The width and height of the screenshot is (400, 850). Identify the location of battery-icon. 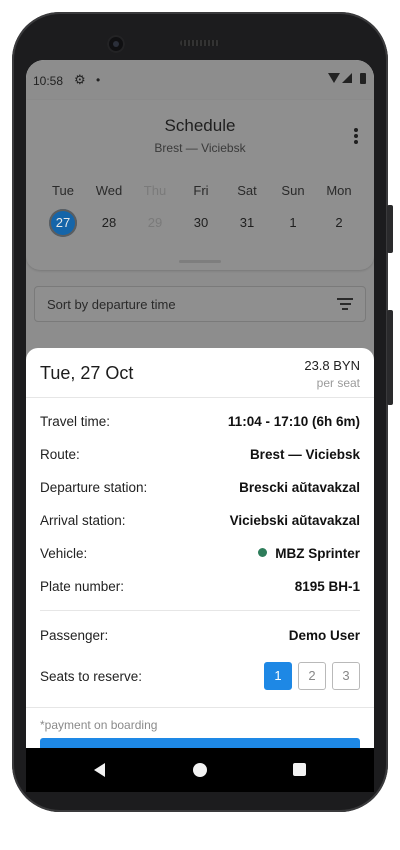
(363, 78).